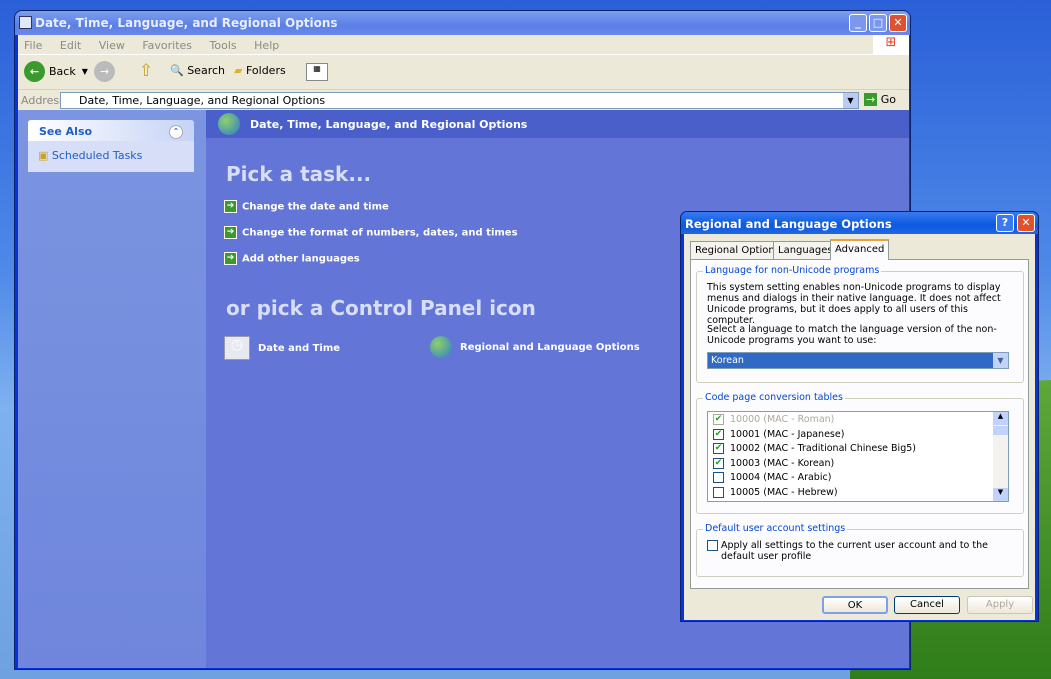 This screenshot has width=1051, height=679. I want to click on menu-help: Help, so click(266, 45).